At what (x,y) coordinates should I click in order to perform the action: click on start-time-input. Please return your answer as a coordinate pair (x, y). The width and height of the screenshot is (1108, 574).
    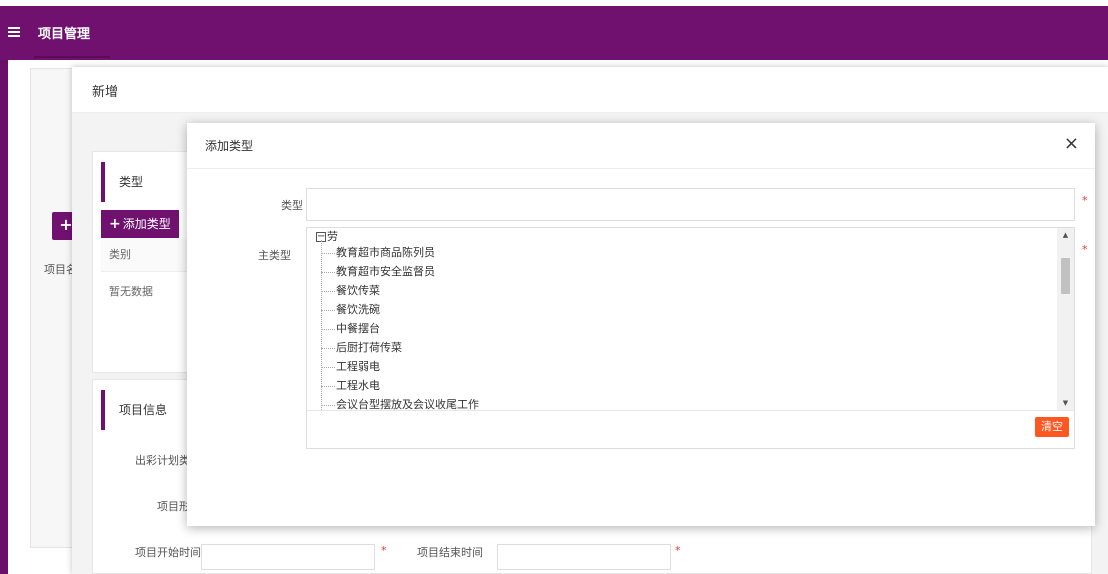
    Looking at the image, I should click on (288, 557).